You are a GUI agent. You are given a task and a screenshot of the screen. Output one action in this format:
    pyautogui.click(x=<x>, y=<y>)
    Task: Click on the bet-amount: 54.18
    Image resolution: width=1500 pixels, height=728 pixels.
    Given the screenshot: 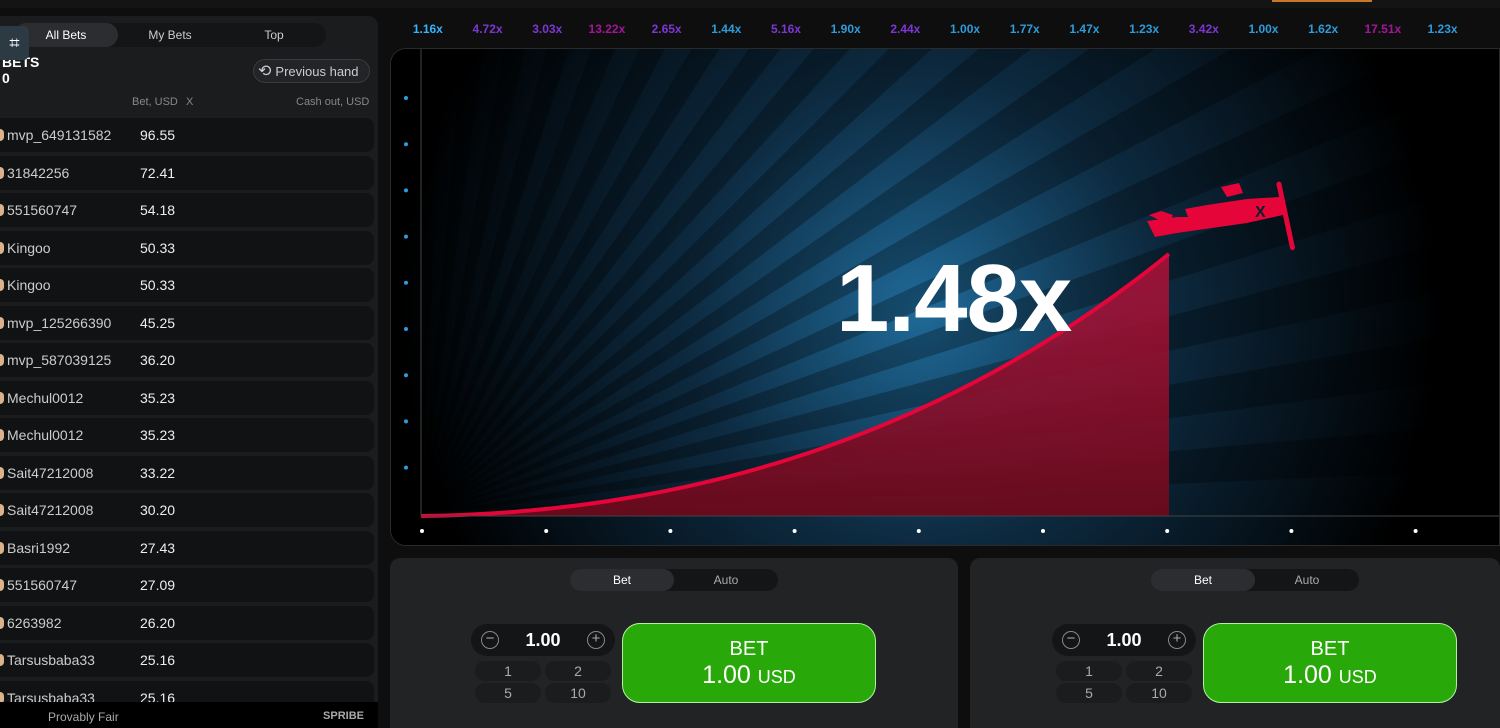 What is the action you would take?
    pyautogui.click(x=158, y=210)
    